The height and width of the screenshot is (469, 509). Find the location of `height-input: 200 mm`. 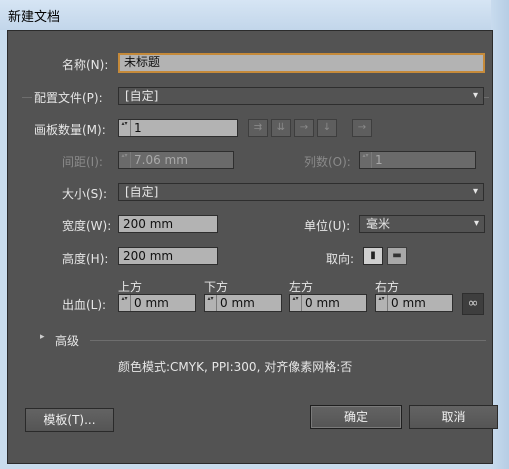

height-input: 200 mm is located at coordinates (168, 256).